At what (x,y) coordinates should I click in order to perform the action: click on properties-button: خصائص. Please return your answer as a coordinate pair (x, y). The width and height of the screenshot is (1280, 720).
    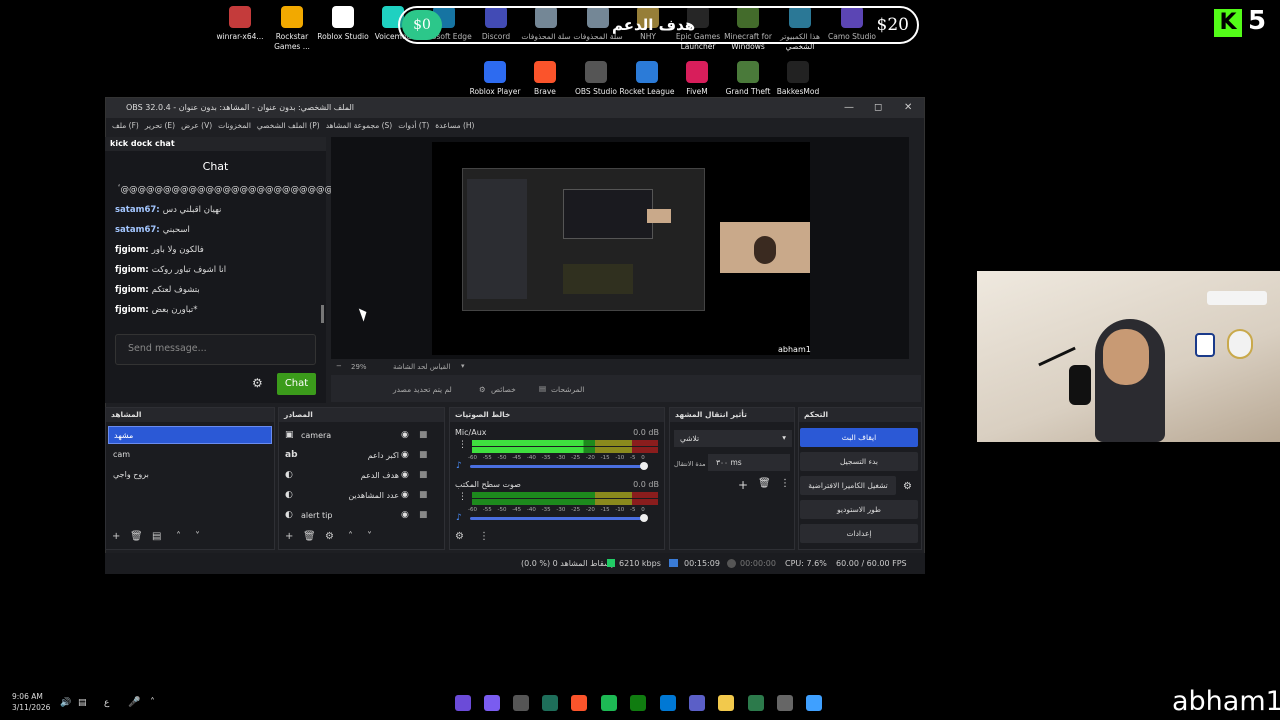
    Looking at the image, I should click on (503, 389).